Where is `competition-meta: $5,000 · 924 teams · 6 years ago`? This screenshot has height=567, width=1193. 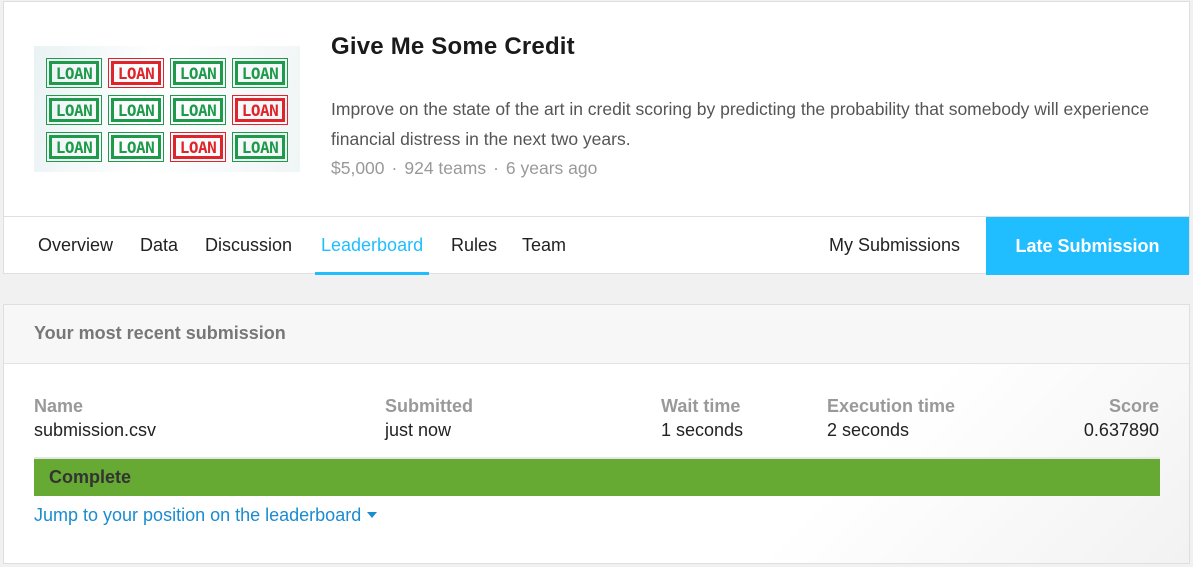
competition-meta: $5,000 · 924 teams · 6 years ago is located at coordinates (464, 168).